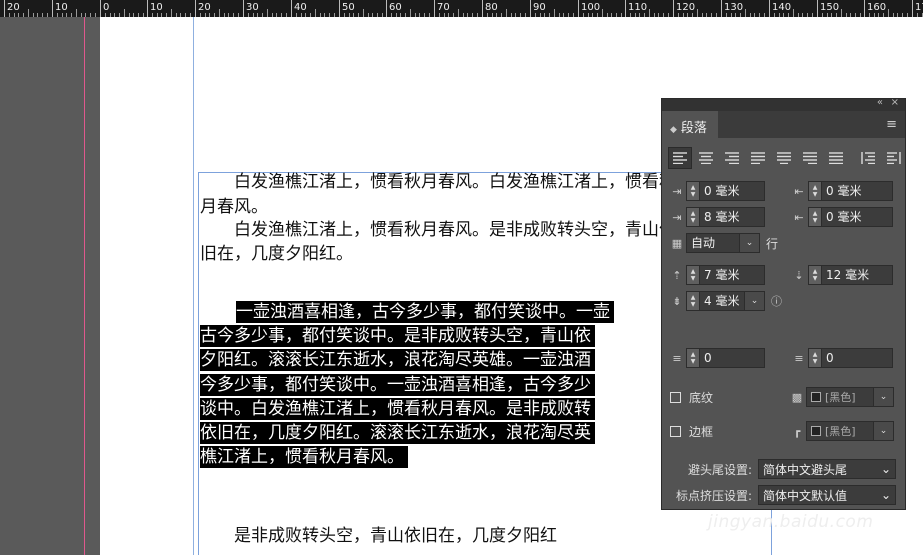 This screenshot has height=555, width=923. Describe the element at coordinates (780, 8) in the screenshot. I see `ruler-tick: 140` at that location.